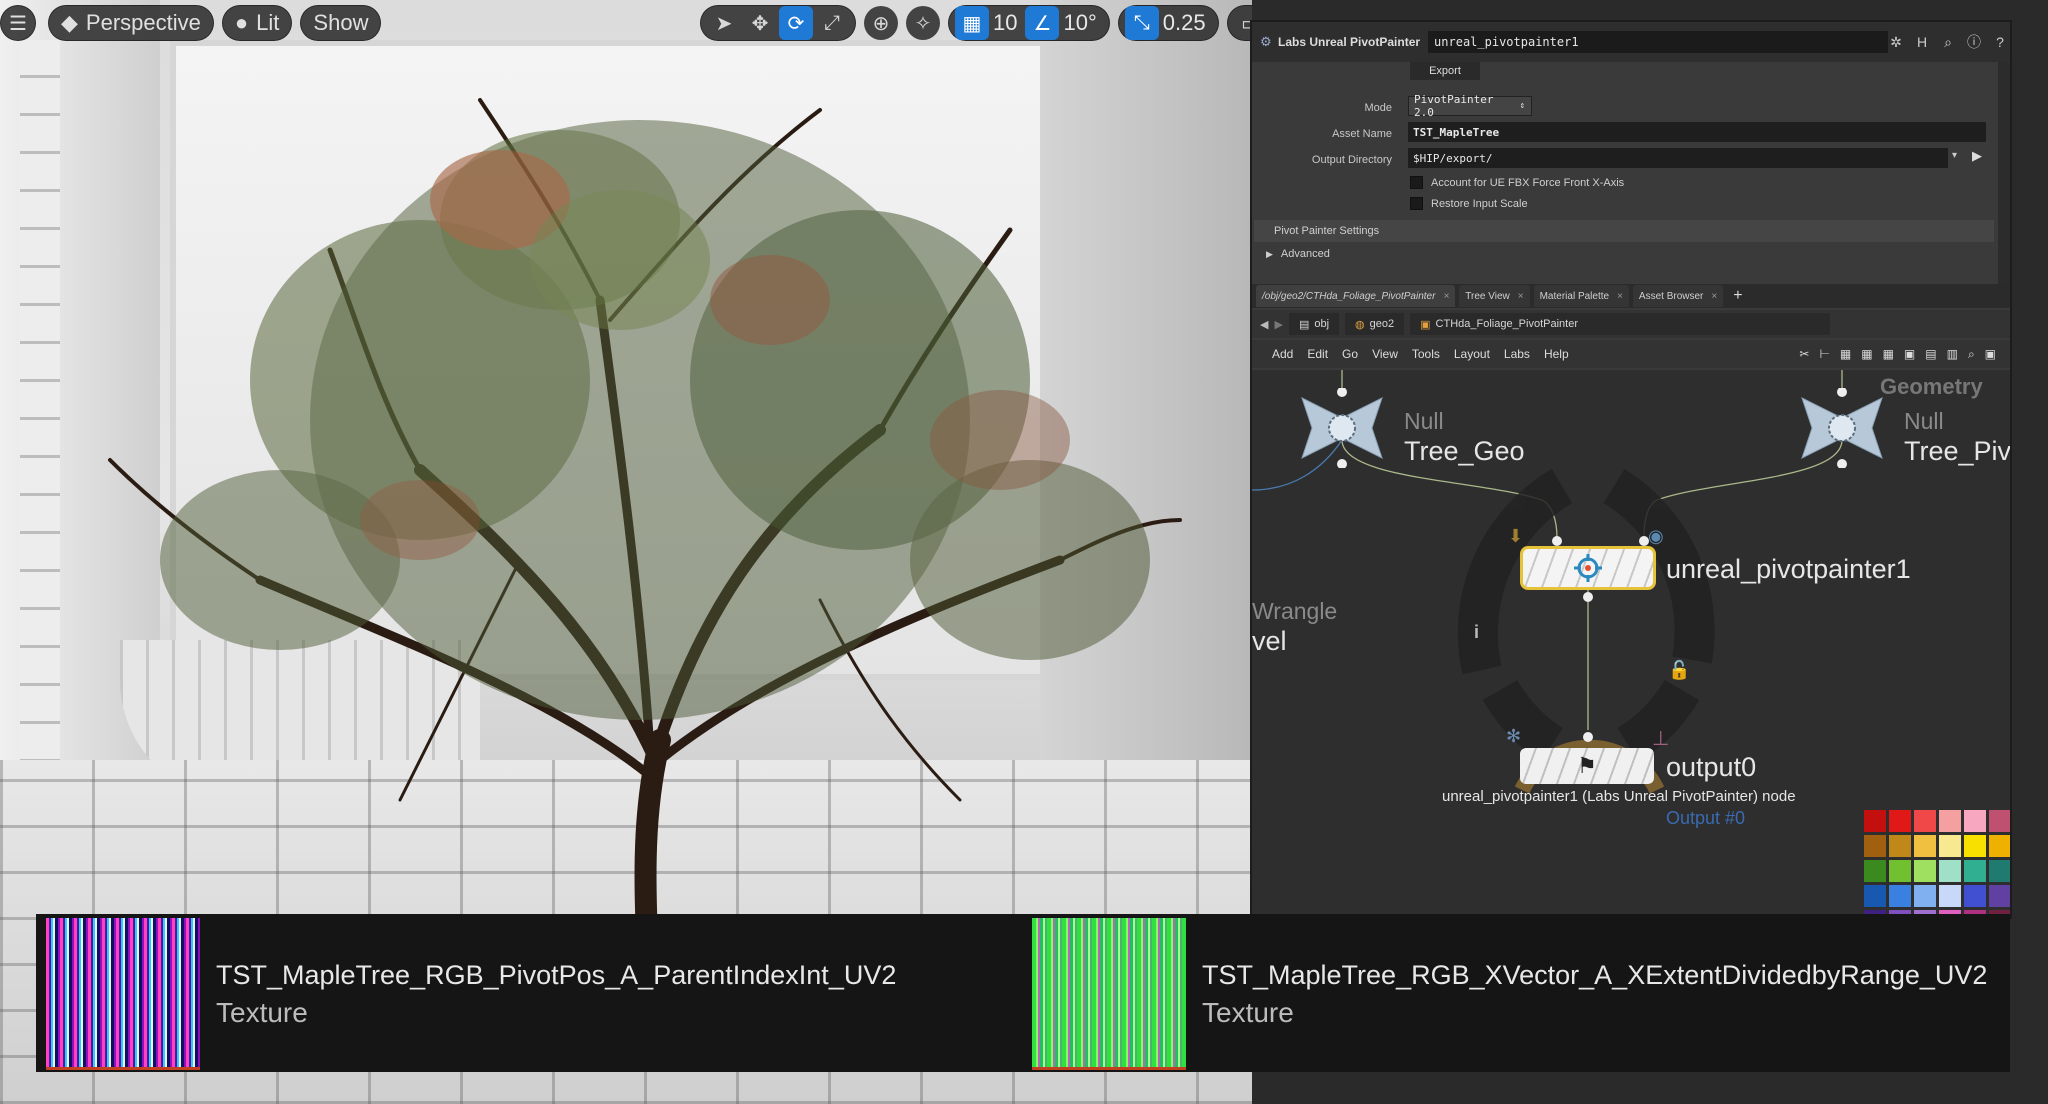 This screenshot has height=1104, width=2048. Describe the element at coordinates (1375, 324) in the screenshot. I see `breadcrumb-geo: ◍ geo2` at that location.